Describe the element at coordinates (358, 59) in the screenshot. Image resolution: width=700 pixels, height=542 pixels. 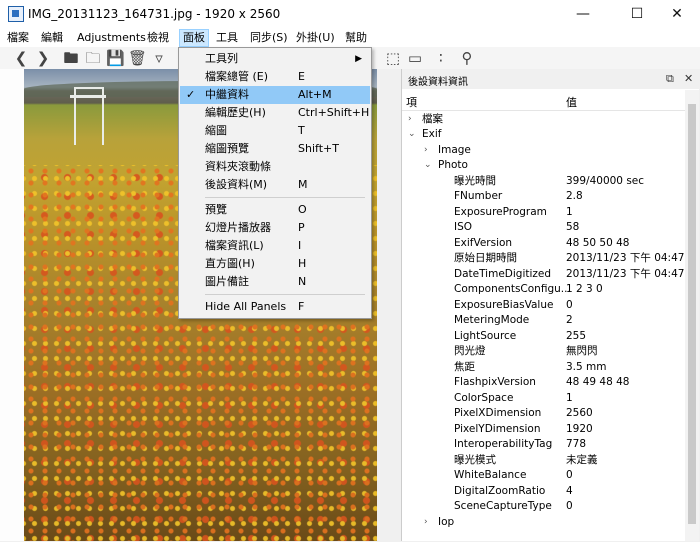
I see `submenu-arrow-icon: ▶` at that location.